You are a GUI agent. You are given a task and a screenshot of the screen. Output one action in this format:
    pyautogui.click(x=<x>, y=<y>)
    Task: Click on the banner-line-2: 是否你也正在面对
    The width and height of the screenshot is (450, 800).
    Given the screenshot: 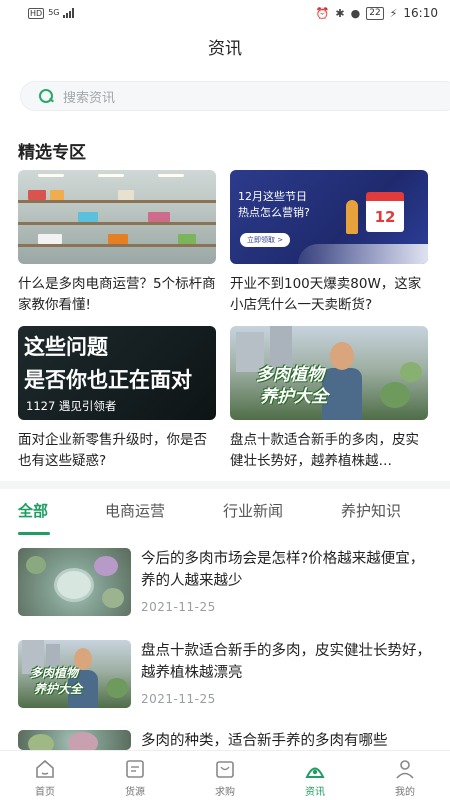 What is the action you would take?
    pyautogui.click(x=108, y=380)
    